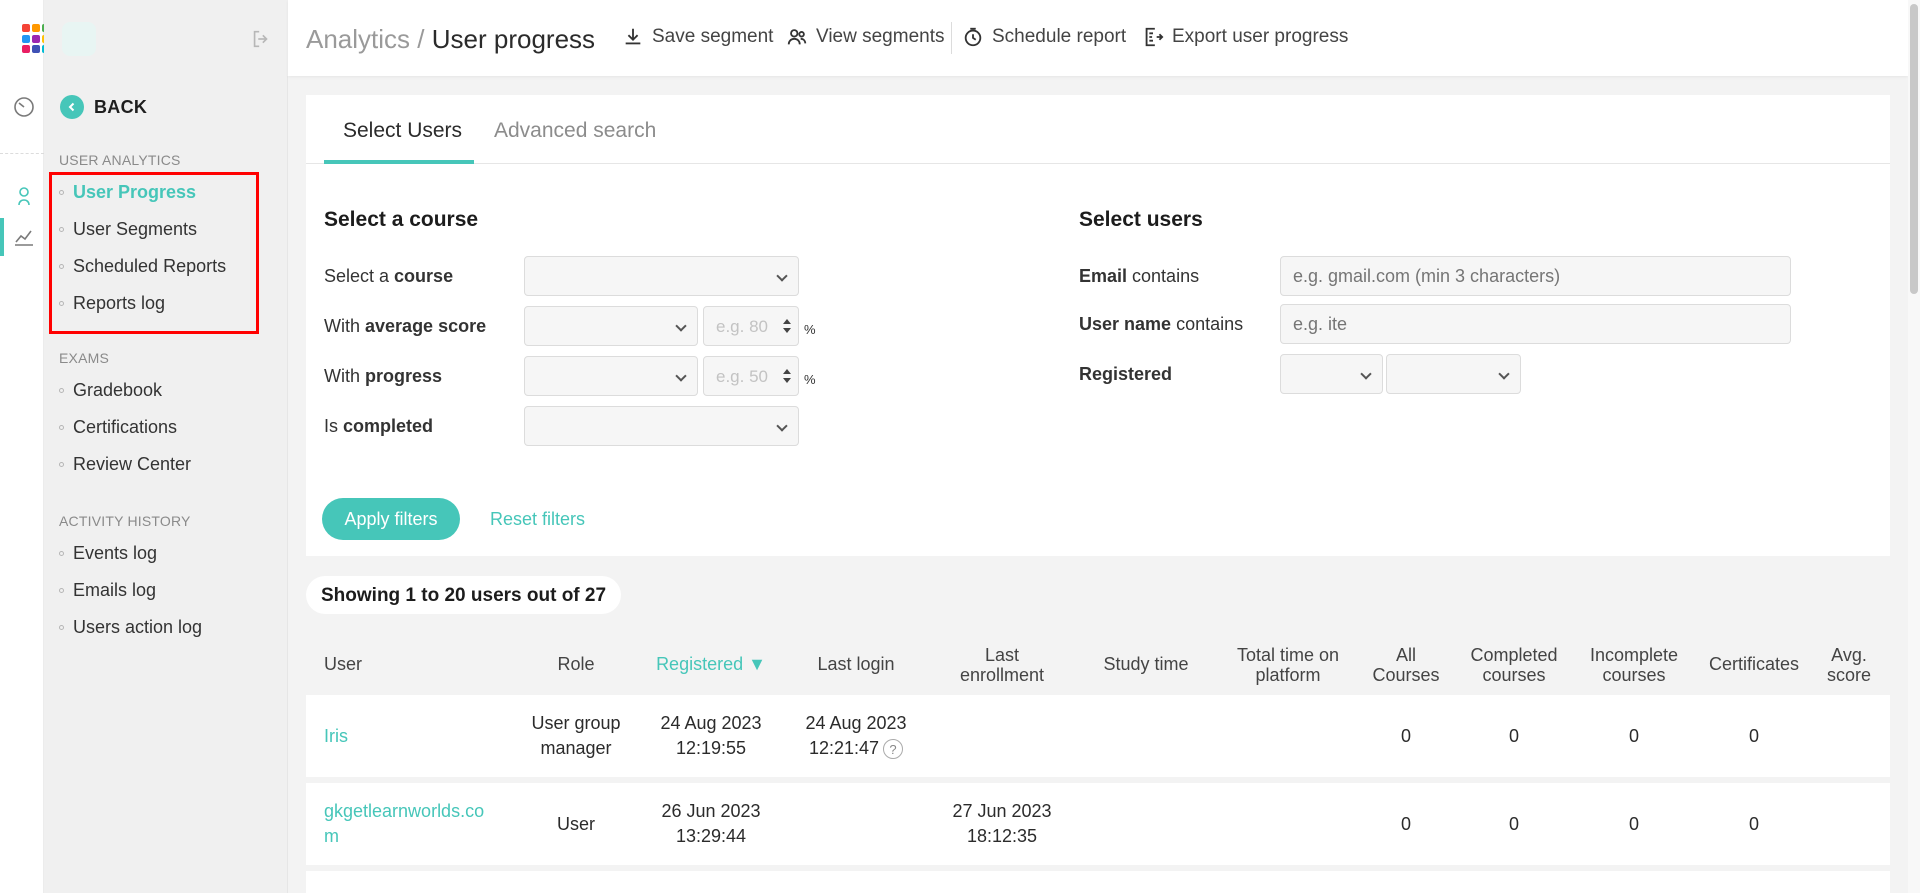  I want to click on completed-label: Is completed, so click(379, 426).